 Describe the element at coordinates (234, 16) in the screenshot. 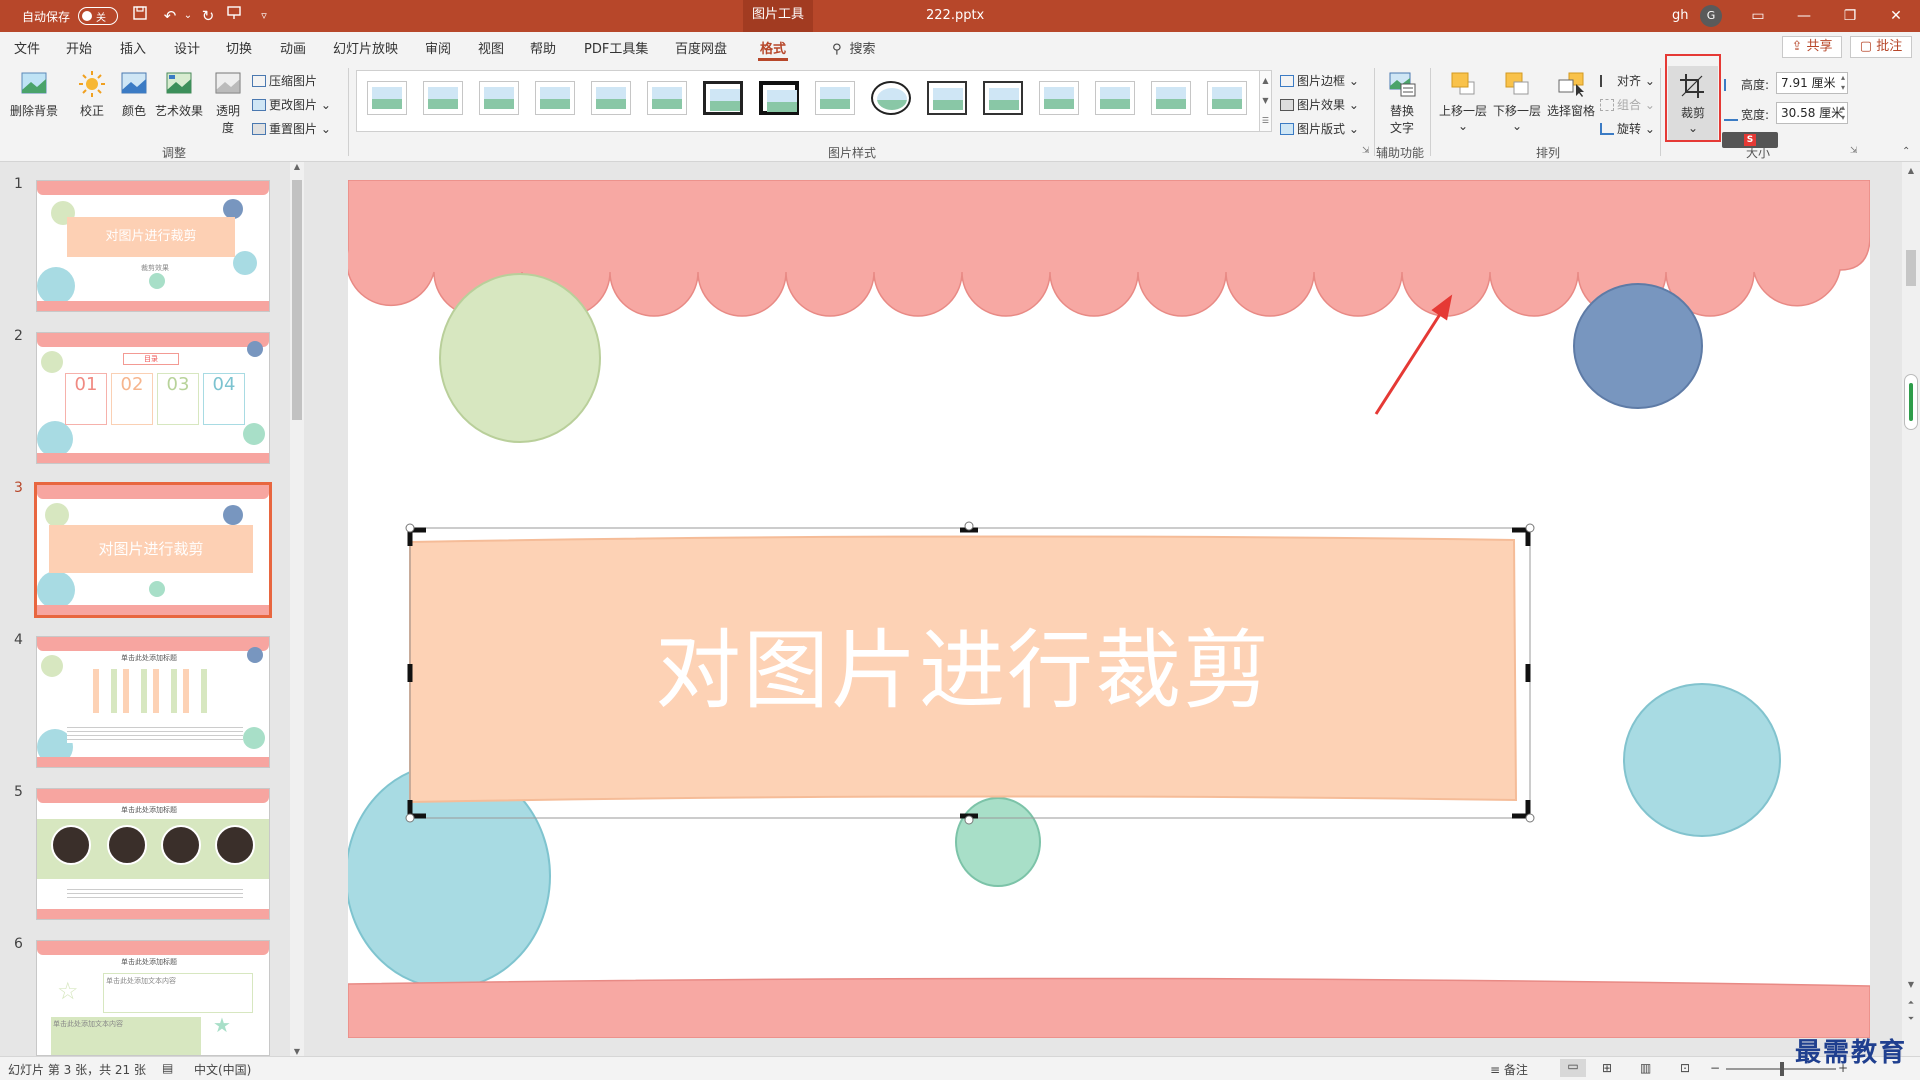

I see `present-from-start-icon` at that location.